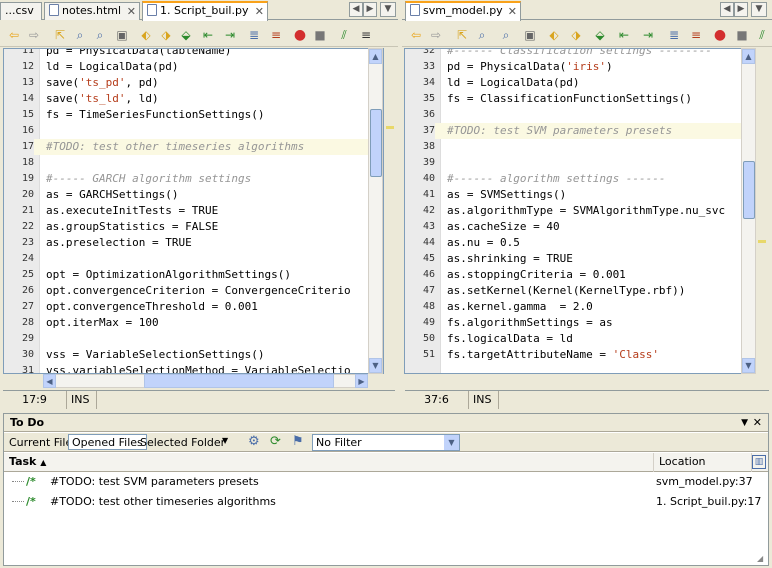  I want to click on code-line: 21 as.executeInitTests = TRUE, so click(193, 211).